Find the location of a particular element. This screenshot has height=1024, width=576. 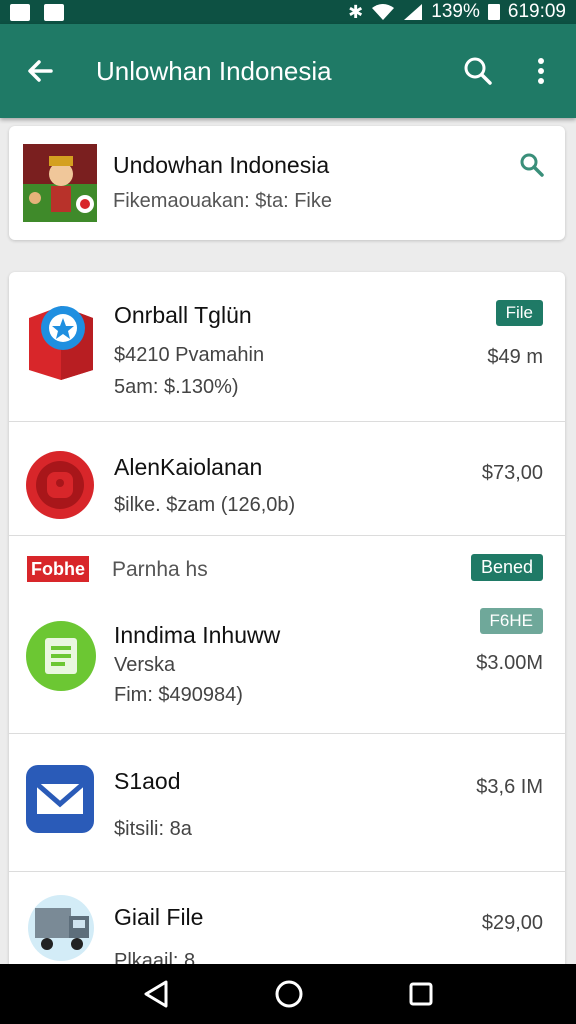

arrow-back-icon is located at coordinates (40, 71).